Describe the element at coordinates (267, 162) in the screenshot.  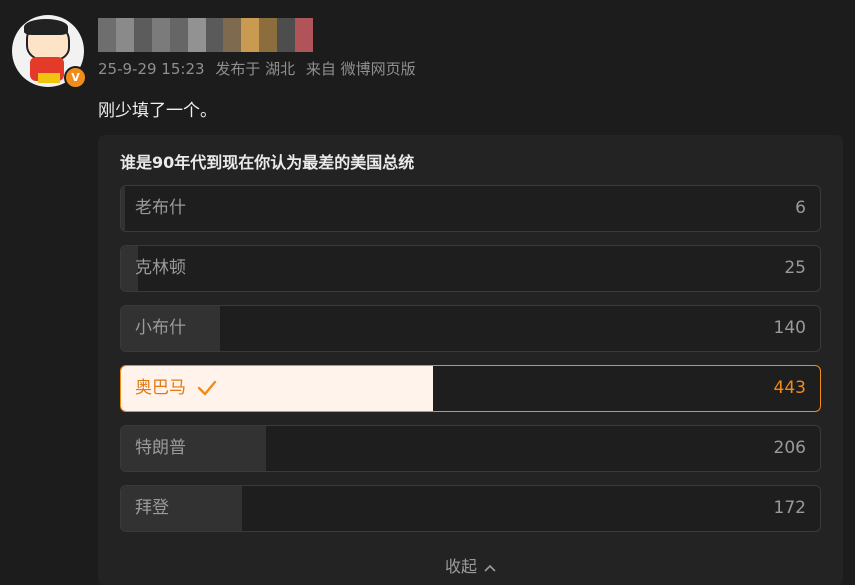
I see `poll-title: 谁是90年代到现在你认为最差的美国总统` at that location.